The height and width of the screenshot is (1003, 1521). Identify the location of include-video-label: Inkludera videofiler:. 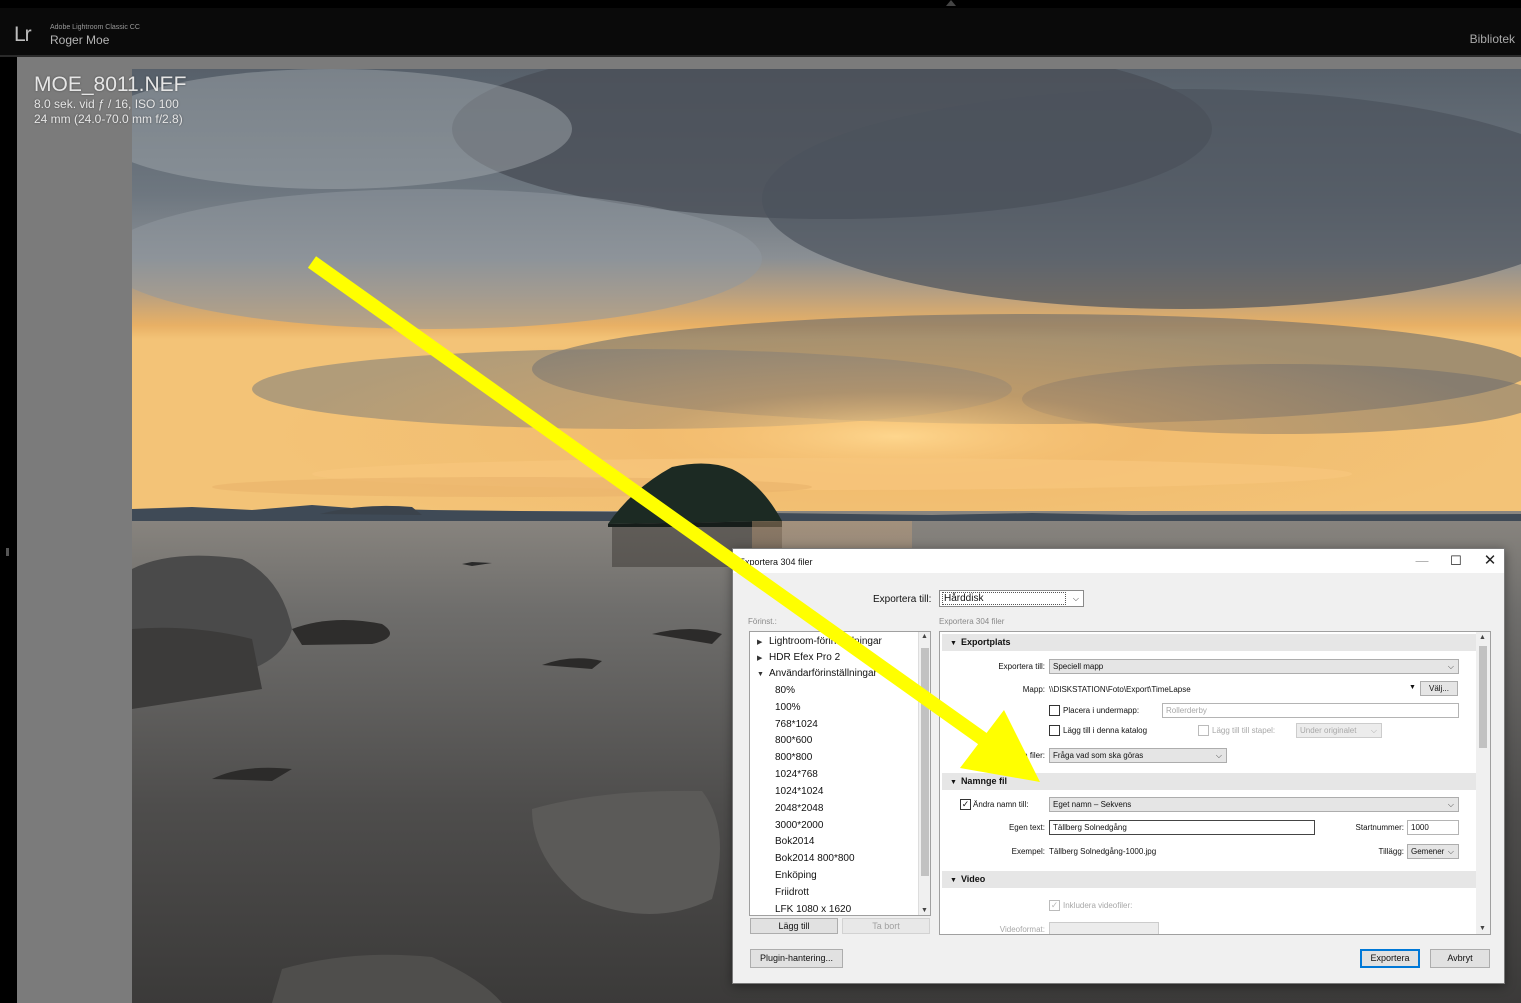
(1098, 905).